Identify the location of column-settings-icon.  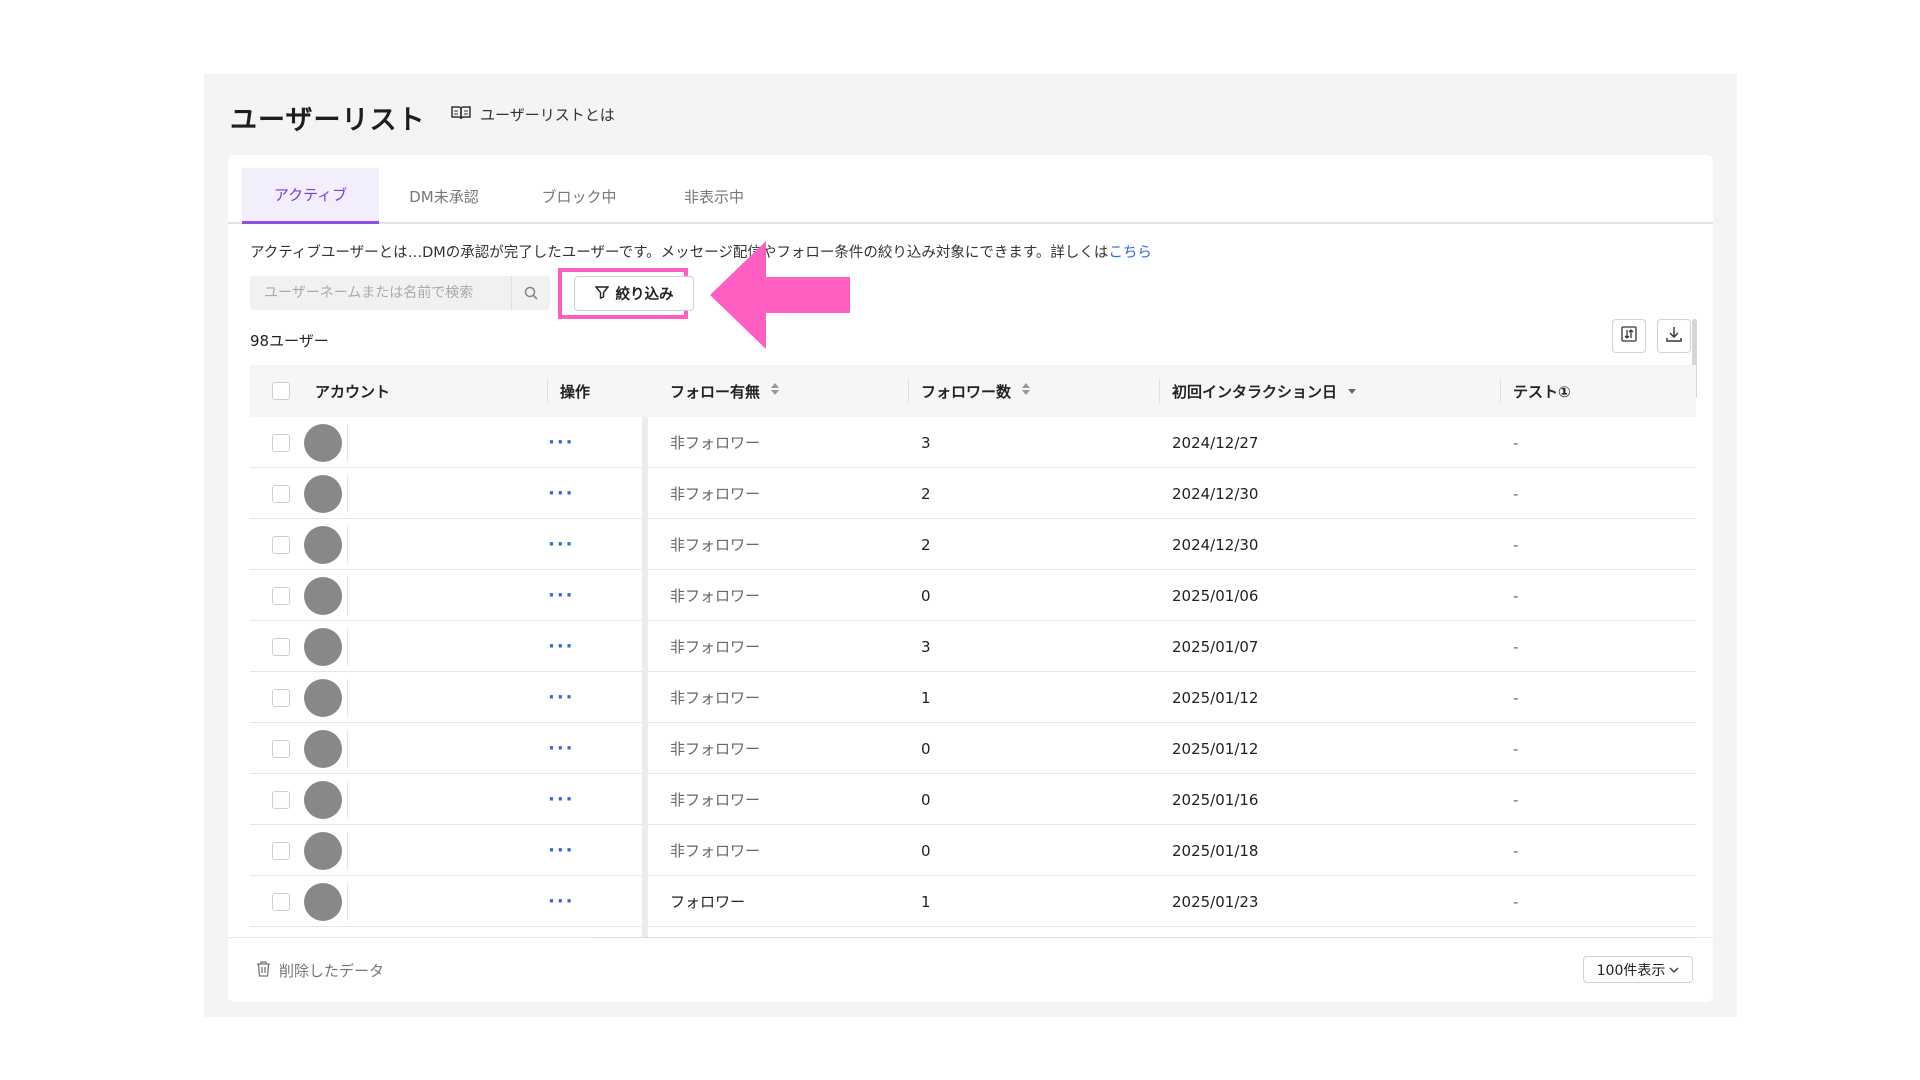
(1629, 336).